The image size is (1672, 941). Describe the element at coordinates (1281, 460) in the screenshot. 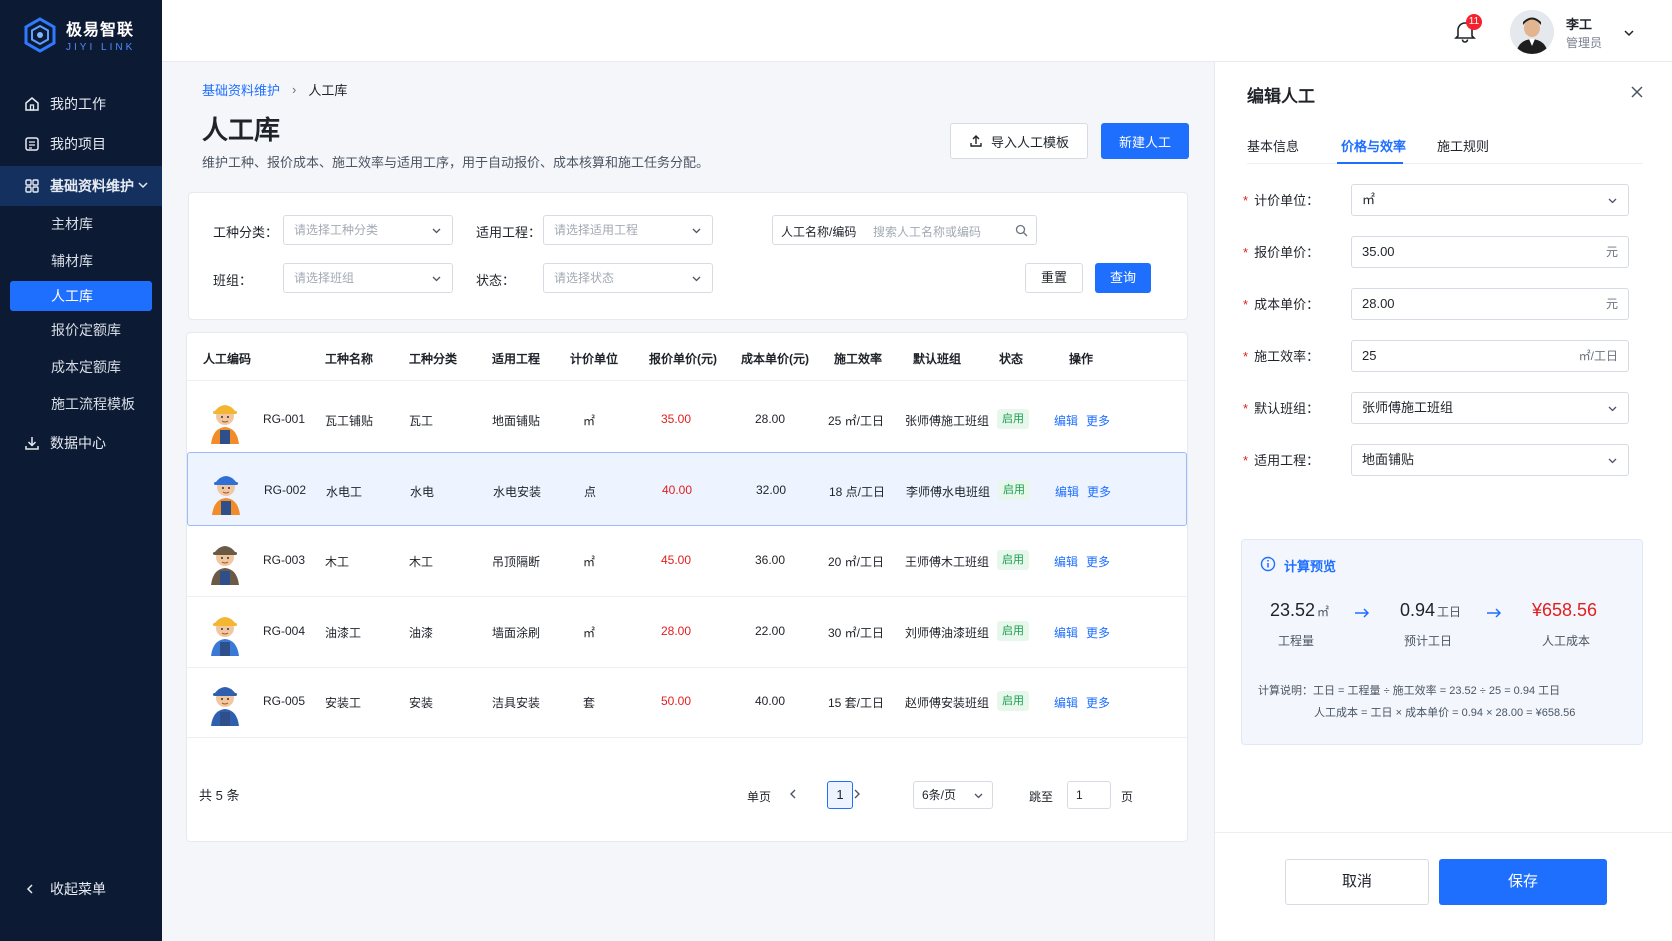

I see `applicable-project-label: * 适用工程：` at that location.